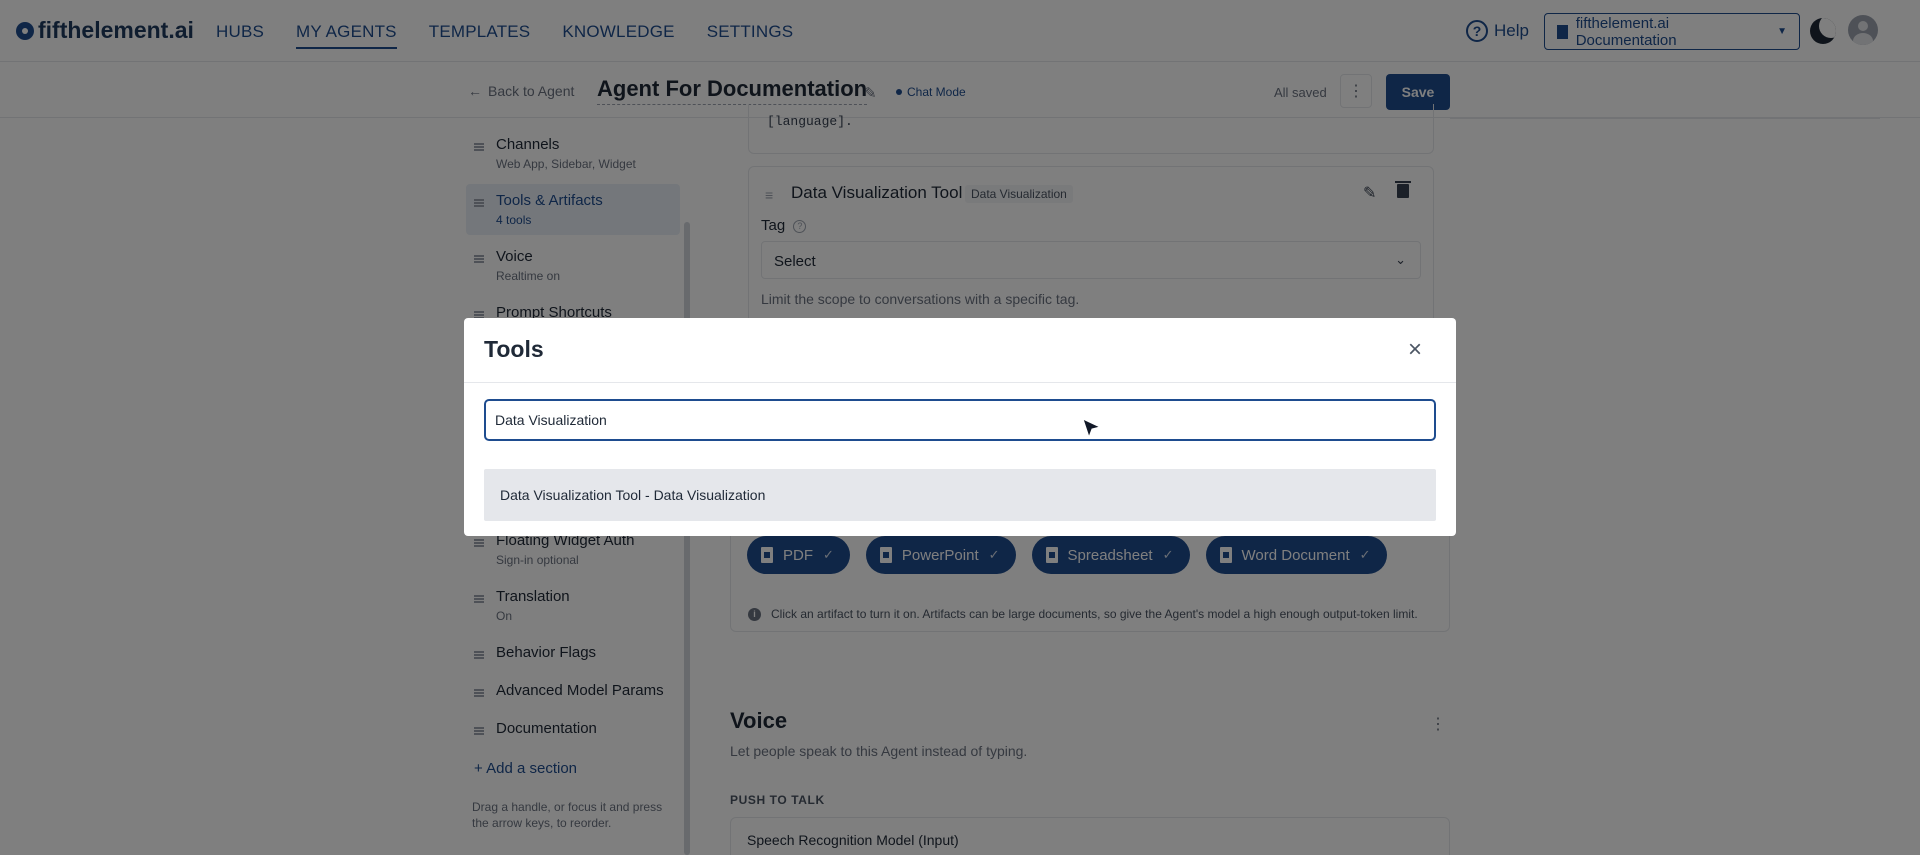 This screenshot has height=855, width=1920. What do you see at coordinates (960, 420) in the screenshot?
I see `tool-search-input` at bounding box center [960, 420].